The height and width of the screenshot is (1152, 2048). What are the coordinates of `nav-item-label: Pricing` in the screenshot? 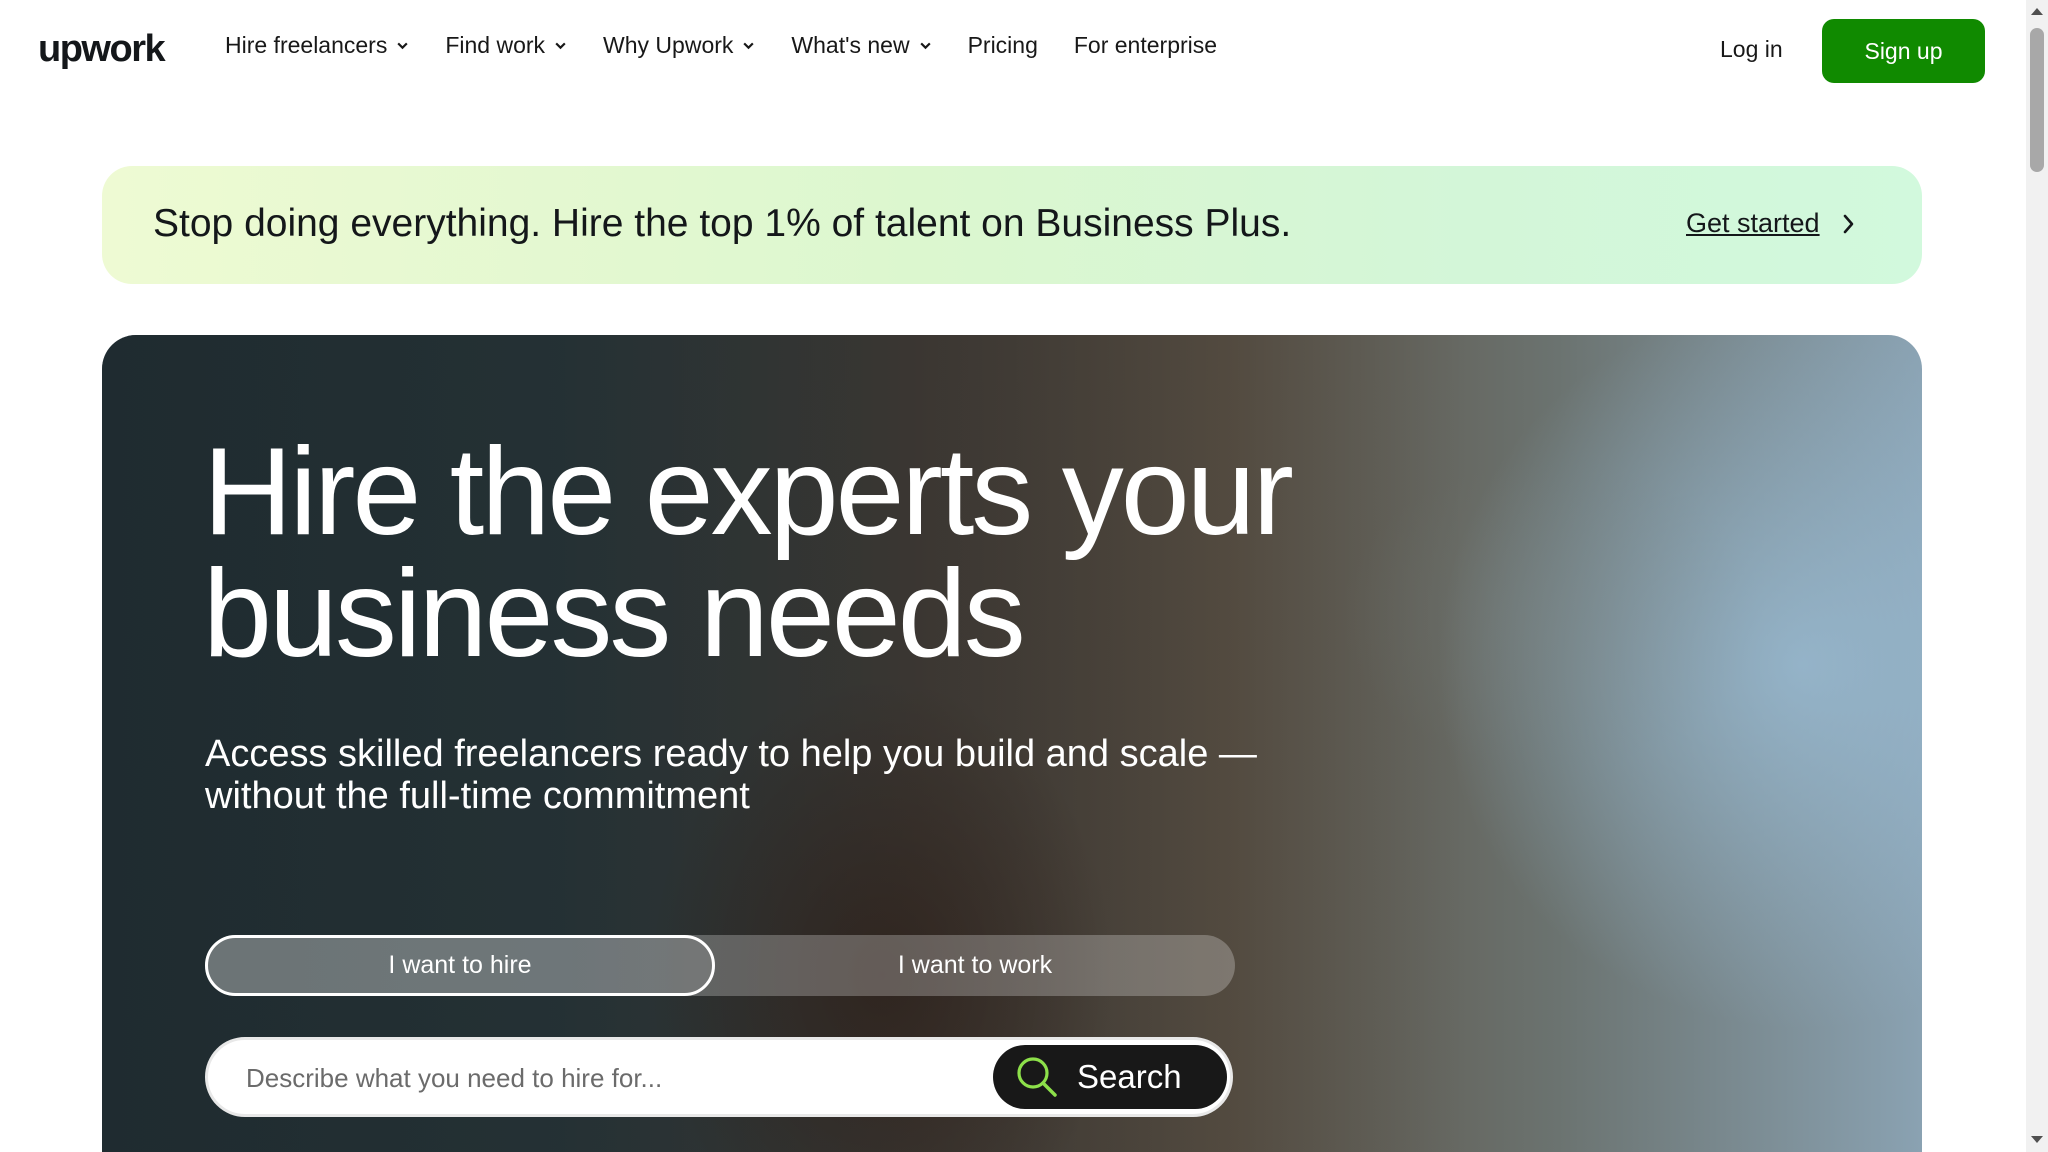 It's located at (1002, 45).